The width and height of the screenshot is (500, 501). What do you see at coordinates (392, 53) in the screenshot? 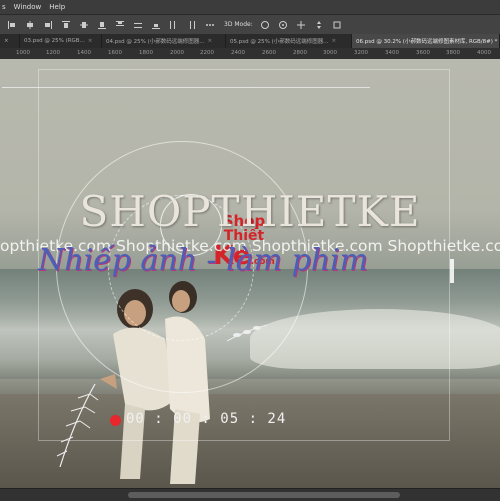
I see `ruler-tick: 3400` at bounding box center [392, 53].